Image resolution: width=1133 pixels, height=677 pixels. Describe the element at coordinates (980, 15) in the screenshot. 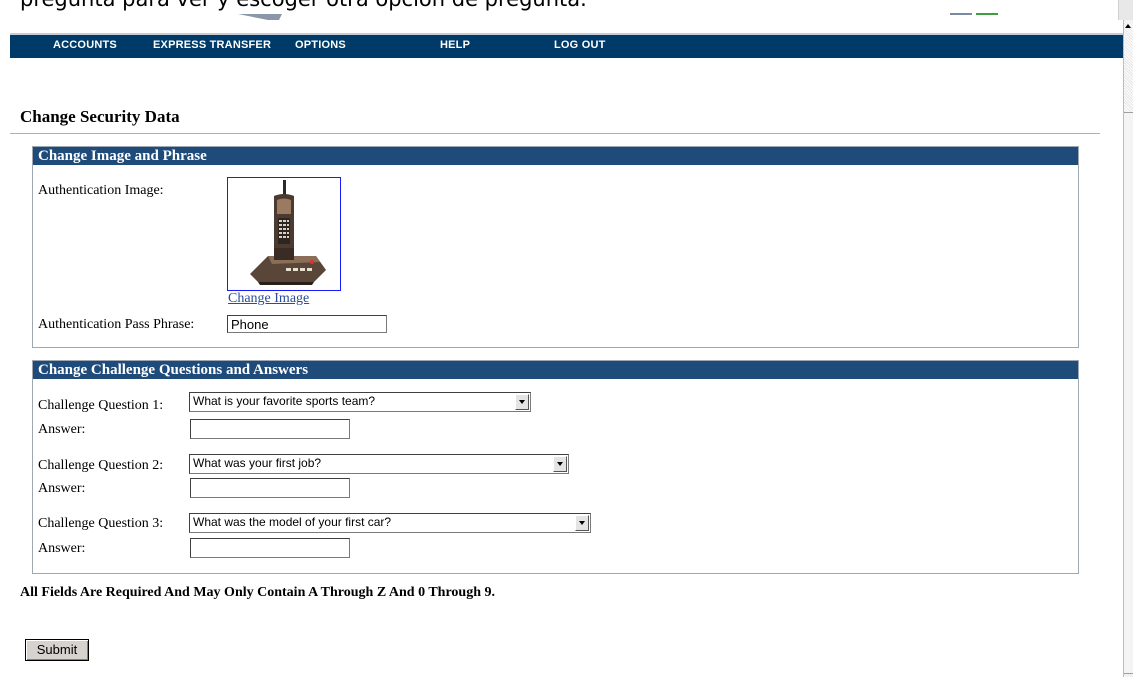

I see `window-icons` at that location.